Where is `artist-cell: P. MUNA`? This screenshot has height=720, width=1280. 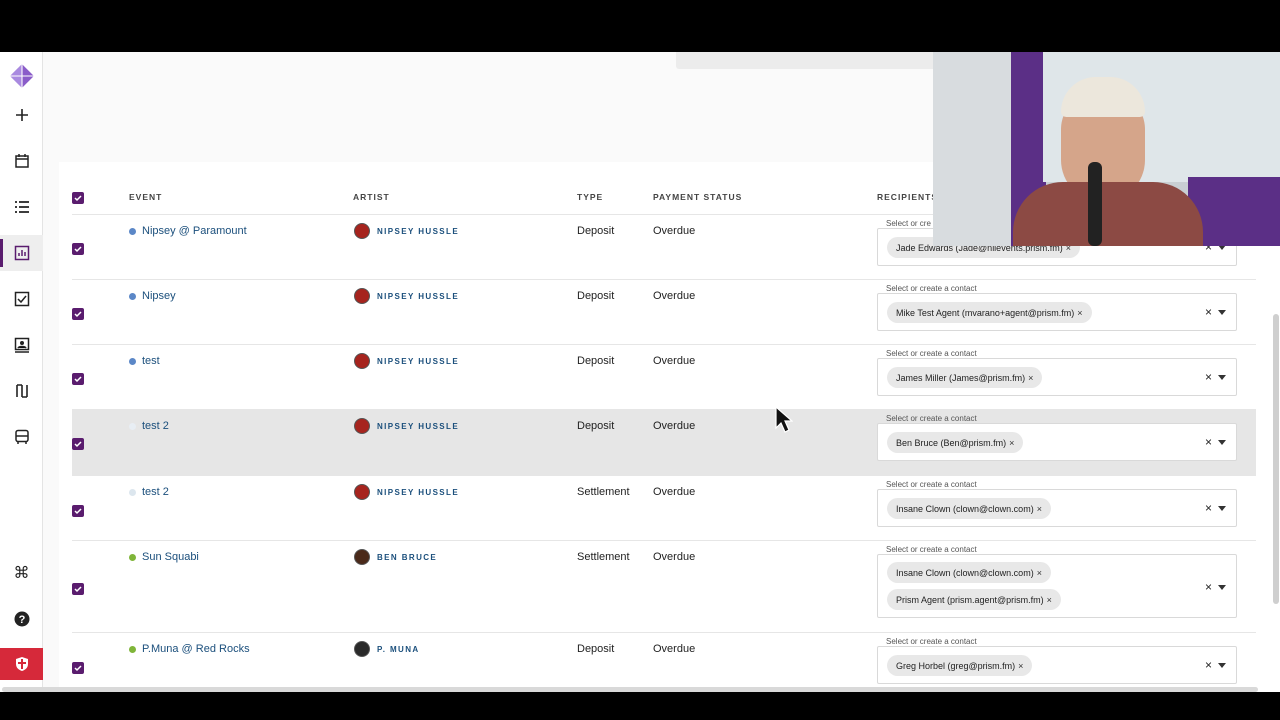 artist-cell: P. MUNA is located at coordinates (387, 649).